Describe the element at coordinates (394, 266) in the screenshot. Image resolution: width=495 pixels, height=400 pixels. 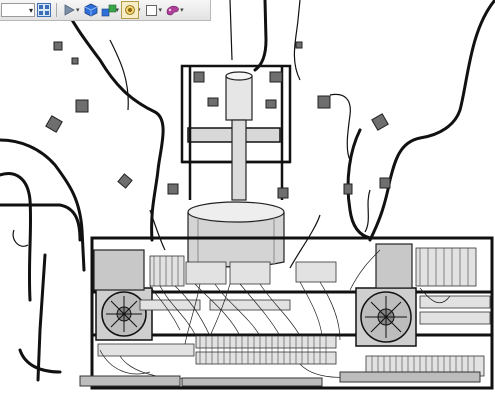
I see `right-module` at that location.